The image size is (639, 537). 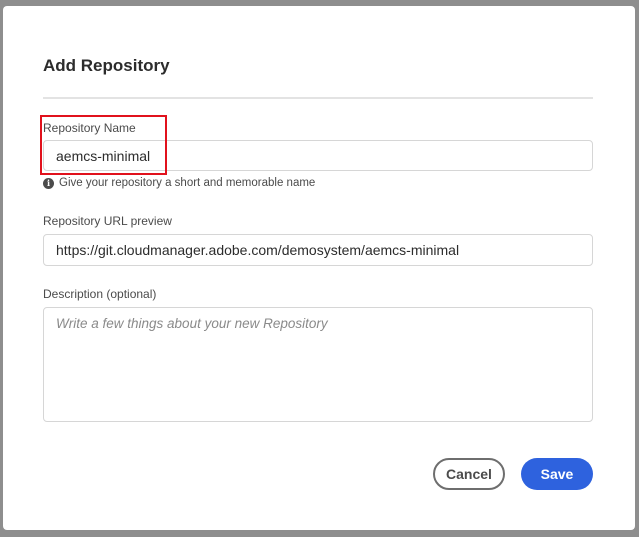 What do you see at coordinates (89, 128) in the screenshot?
I see `repository-name-label: Repository Name` at bounding box center [89, 128].